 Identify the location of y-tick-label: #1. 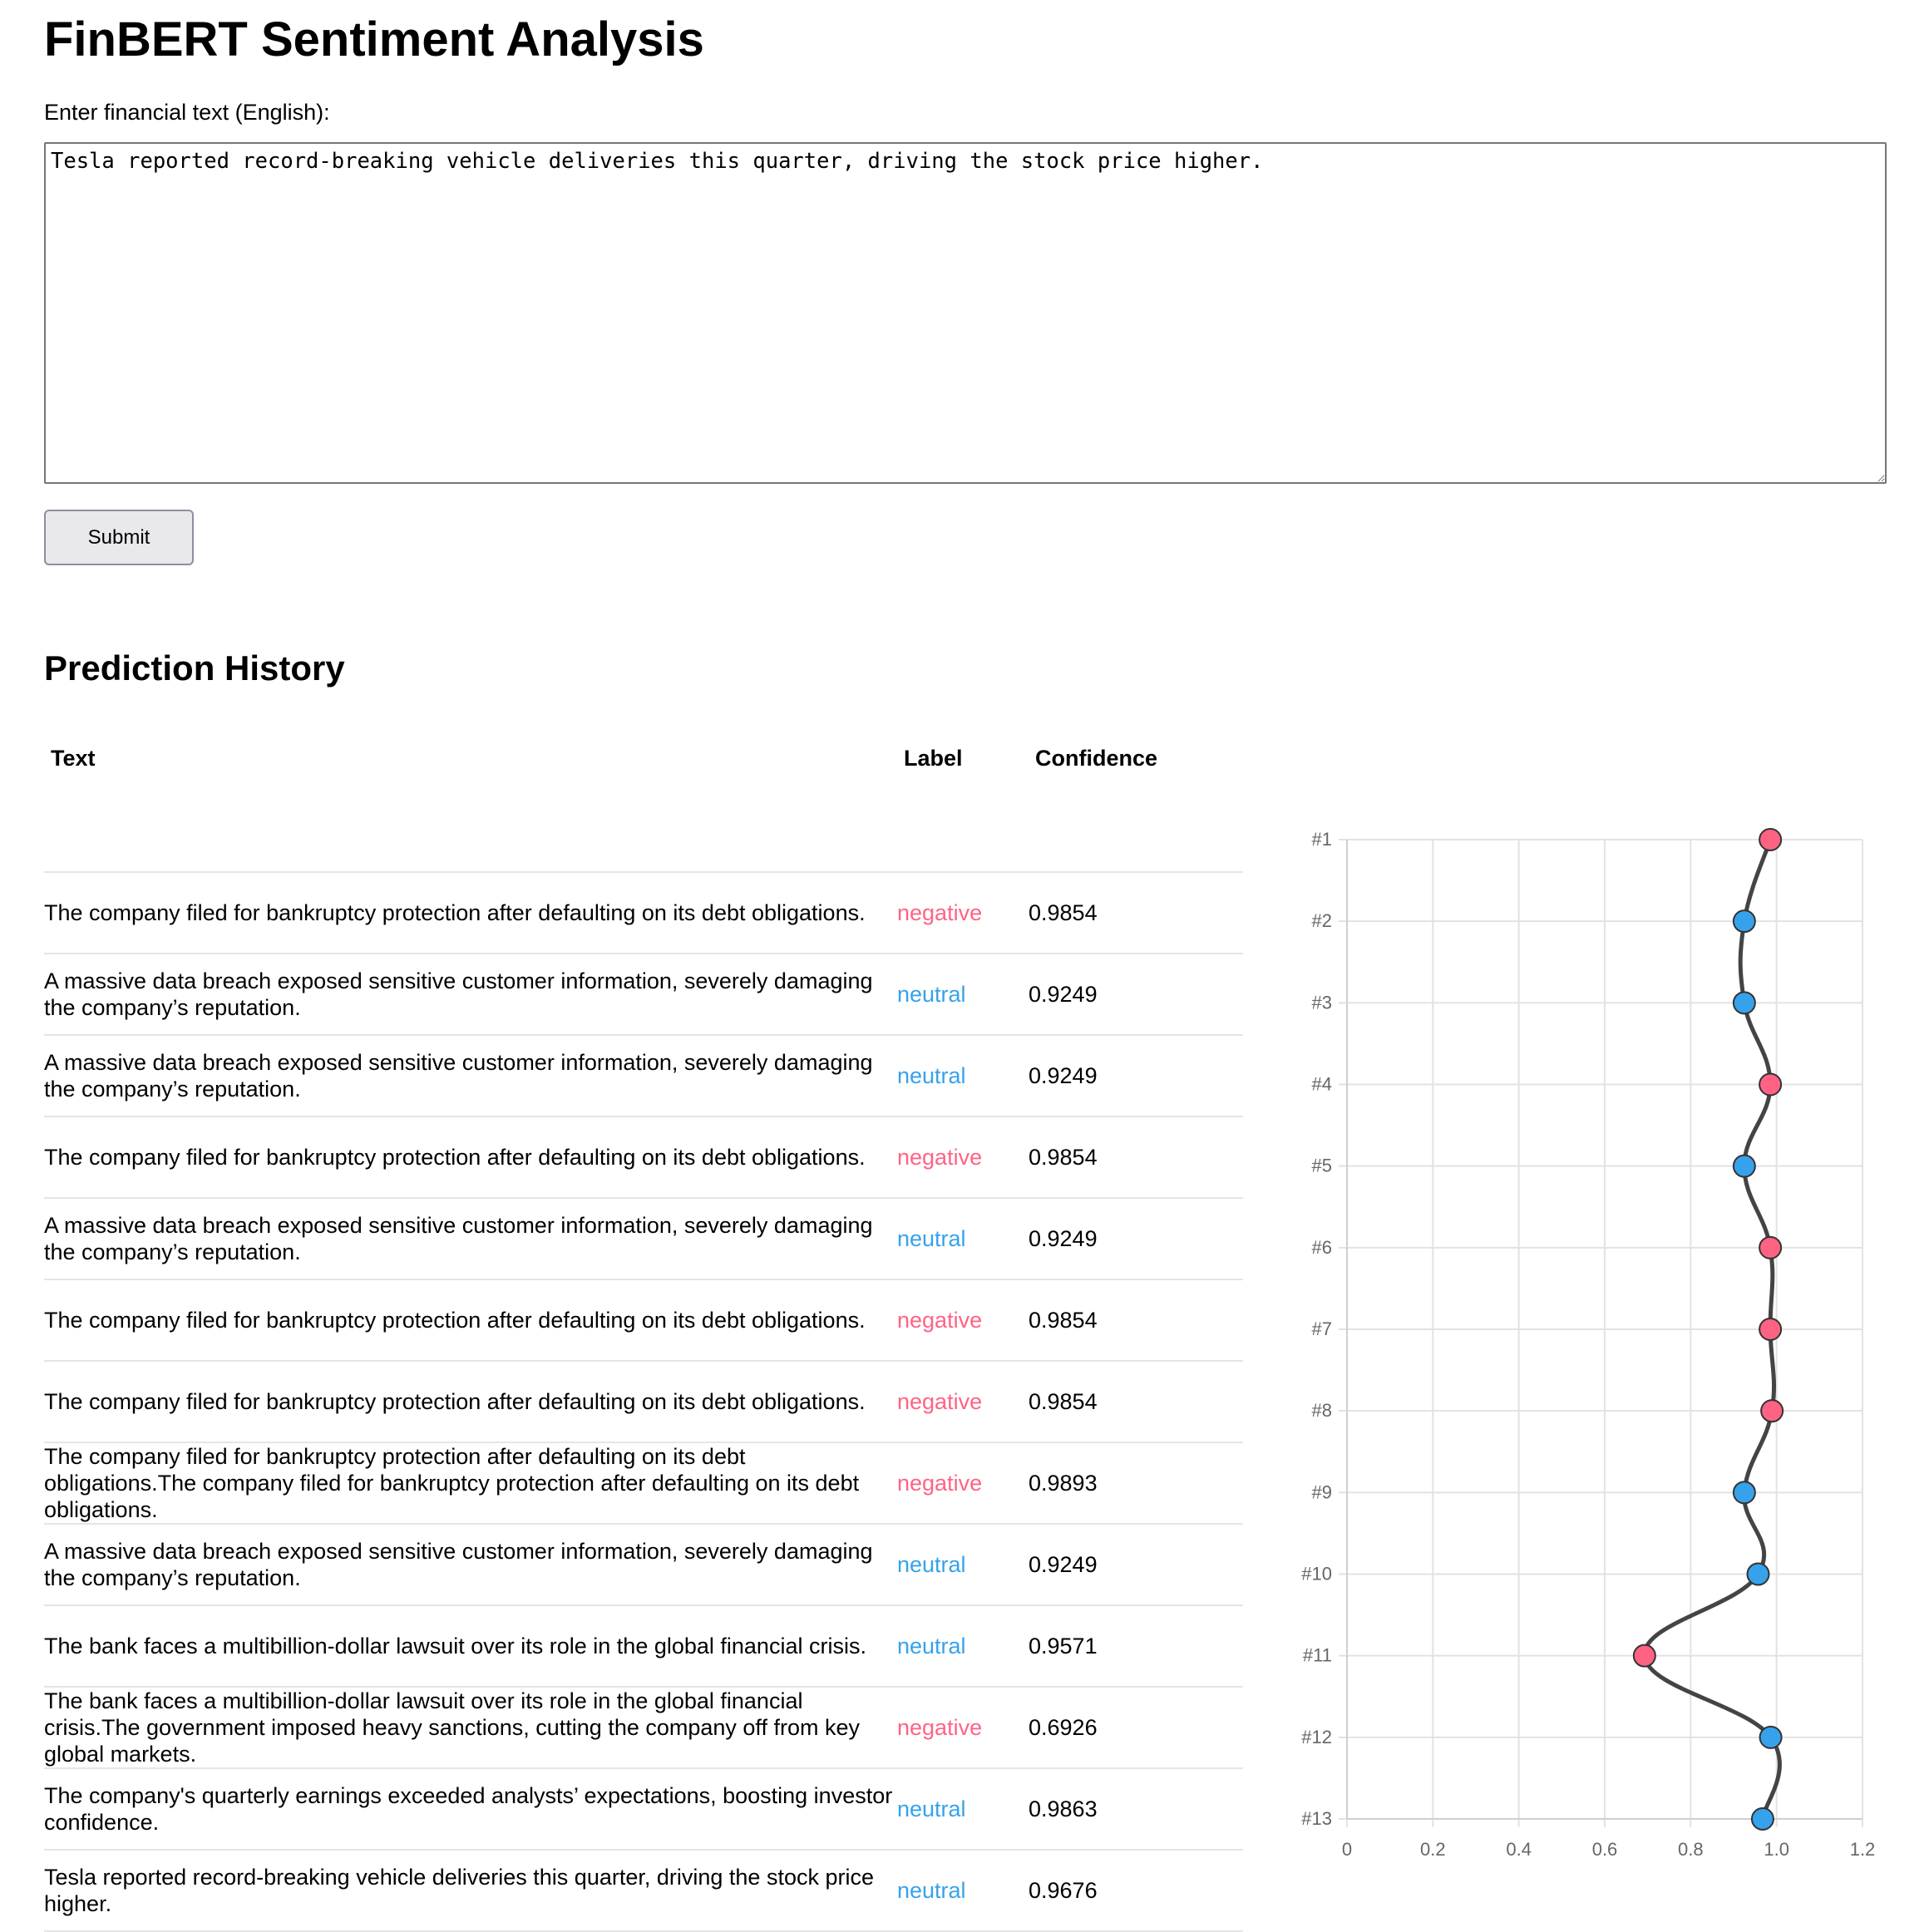
(1322, 839).